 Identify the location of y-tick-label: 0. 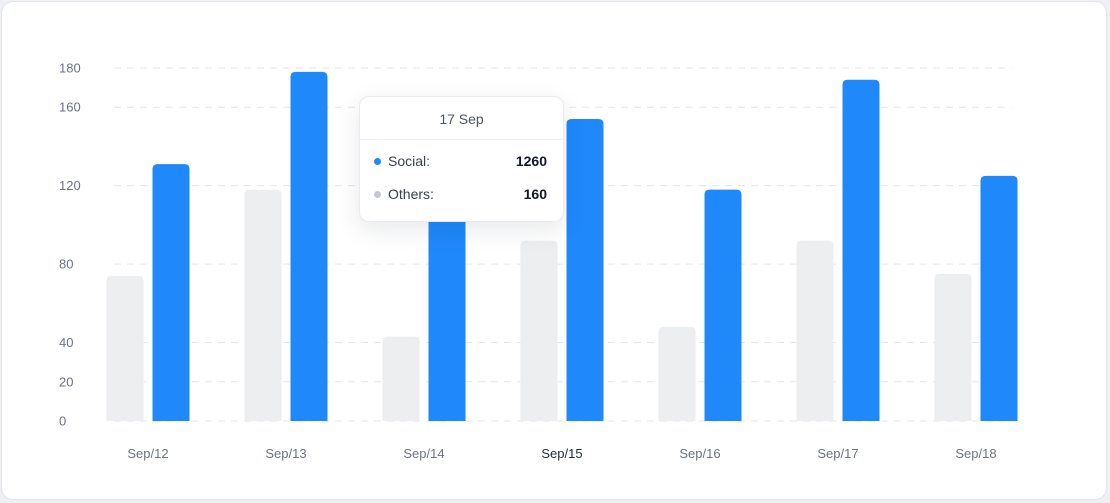
(62, 421).